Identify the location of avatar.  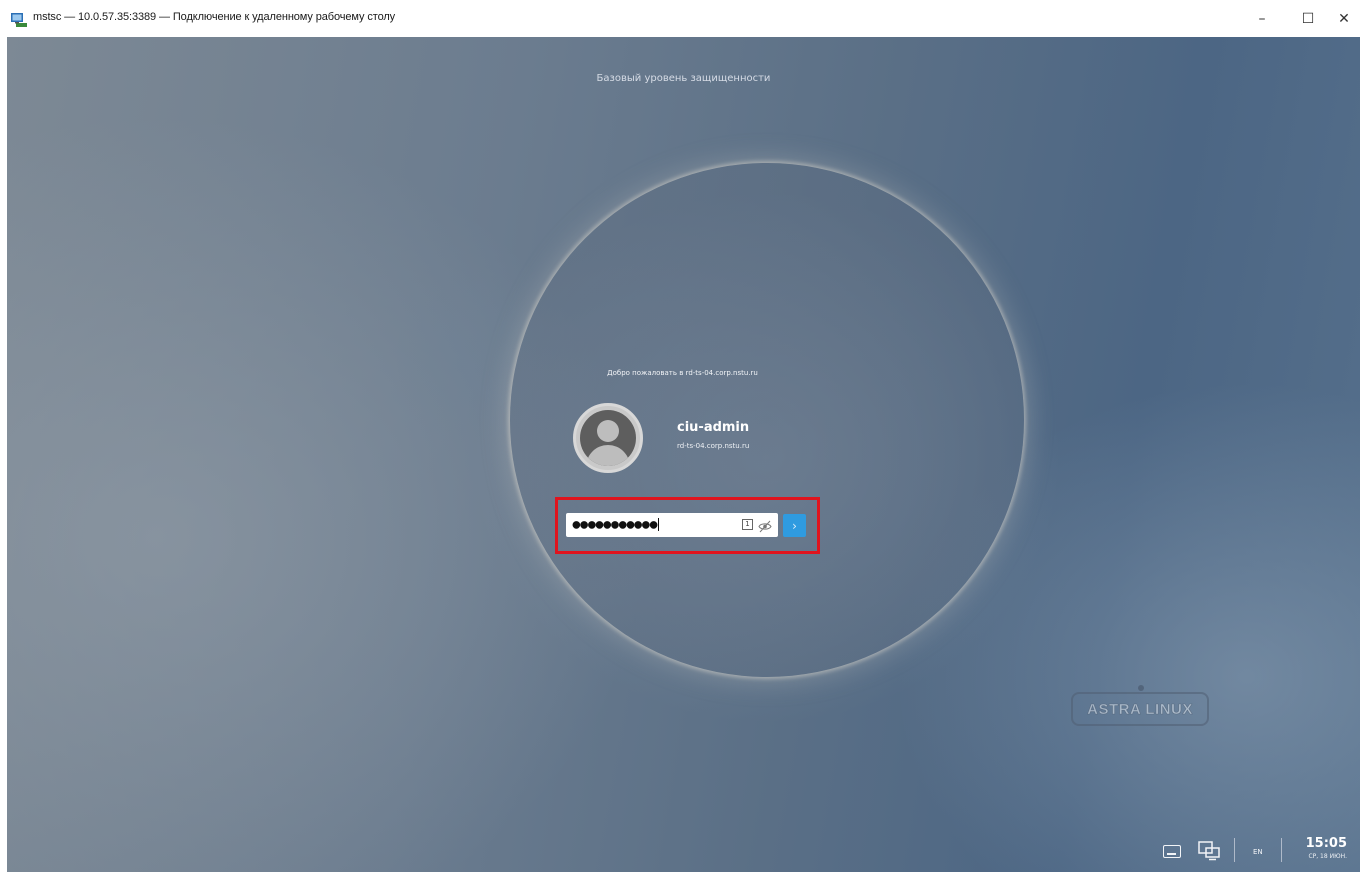
(608, 438).